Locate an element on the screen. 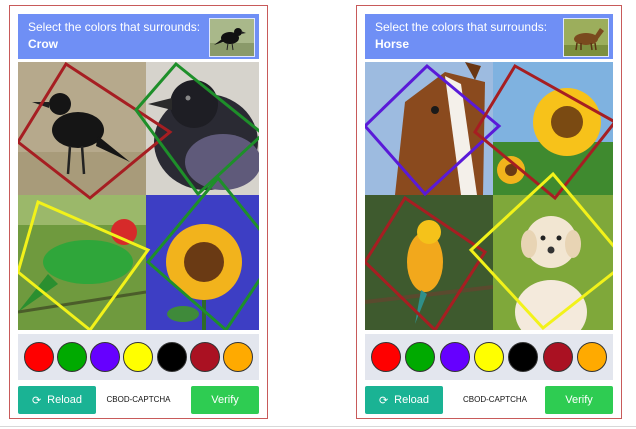 Image resolution: width=636 pixels, height=429 pixels. tile-puppy is located at coordinates (553, 262).